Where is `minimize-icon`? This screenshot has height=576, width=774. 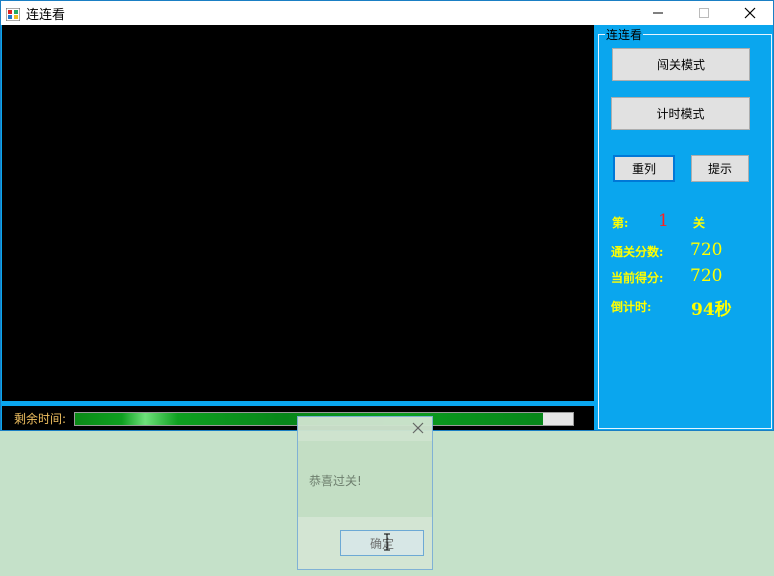
minimize-icon is located at coordinates (658, 13).